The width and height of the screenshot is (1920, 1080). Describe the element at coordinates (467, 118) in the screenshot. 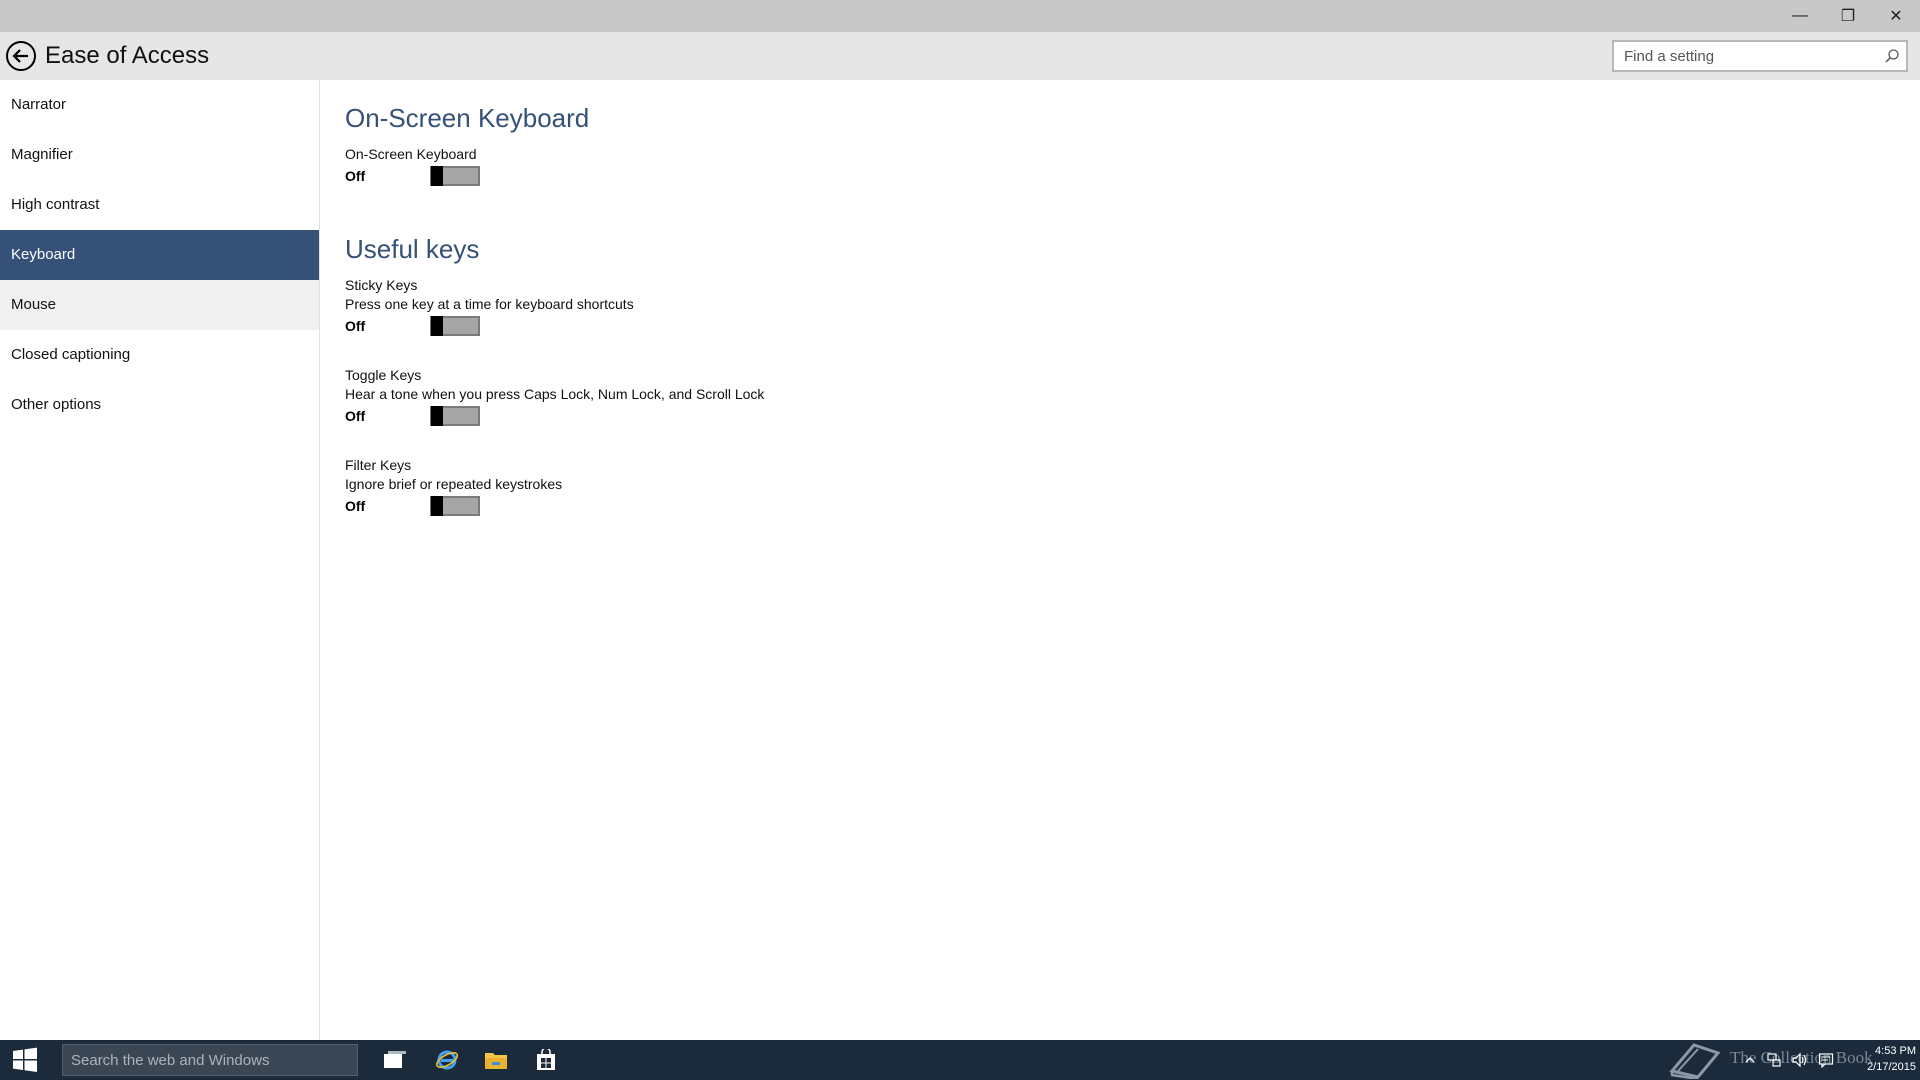

I see `section-title-osk: On-Screen Keyboard` at that location.